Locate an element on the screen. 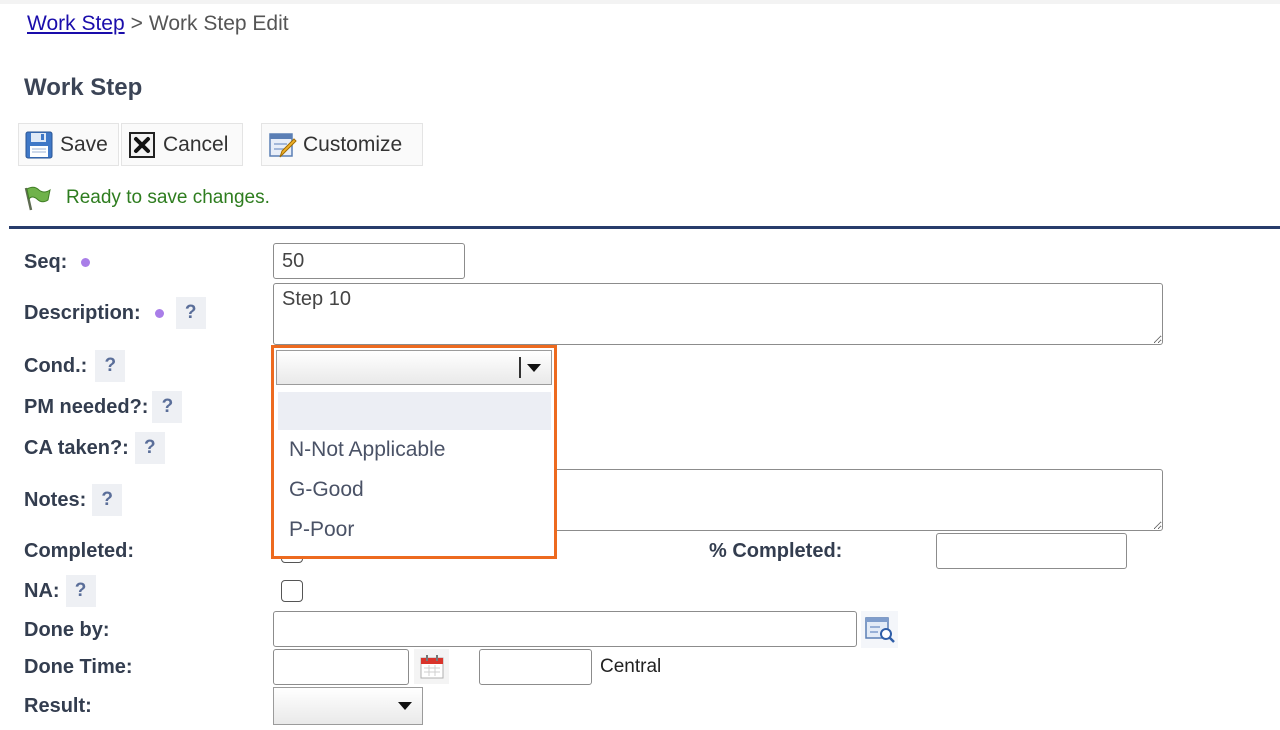 Image resolution: width=1280 pixels, height=730 pixels. seq-label-row: Seq: is located at coordinates (57, 262).